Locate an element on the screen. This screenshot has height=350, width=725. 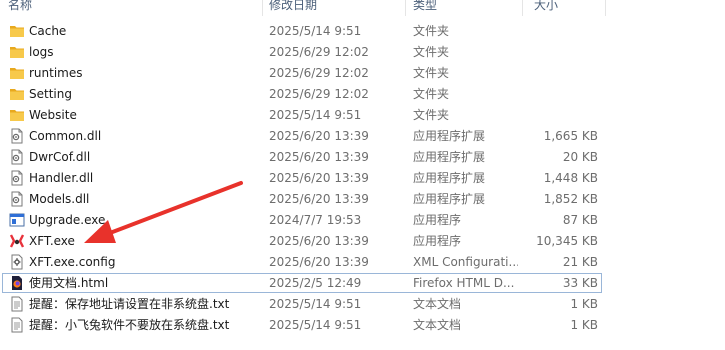
column-header-name: 名称 is located at coordinates (20, 7).